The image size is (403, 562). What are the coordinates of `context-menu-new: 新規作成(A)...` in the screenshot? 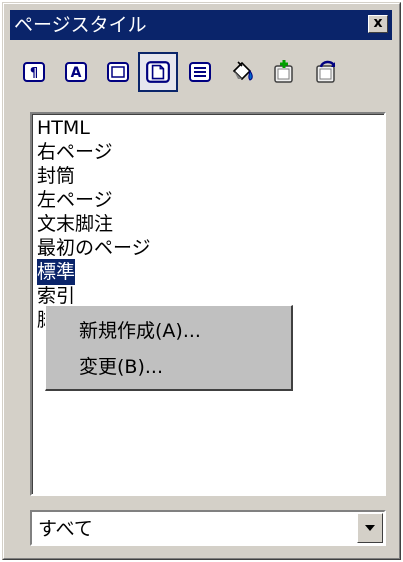 It's located at (140, 331).